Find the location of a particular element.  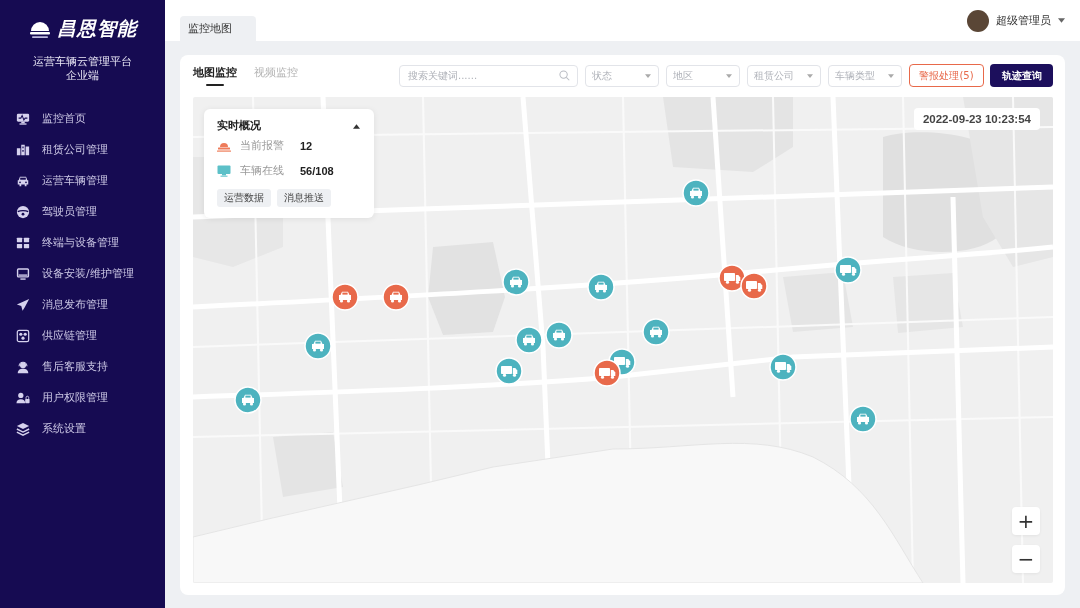

building-icon is located at coordinates (23, 149).